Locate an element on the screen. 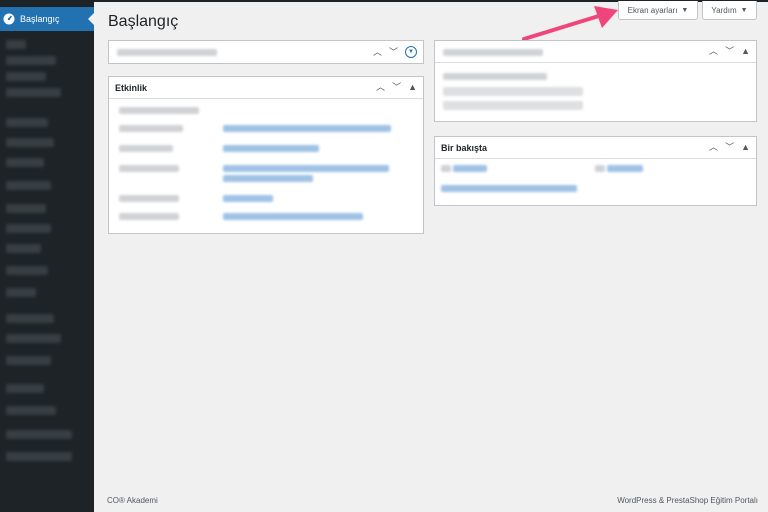 This screenshot has width=768, height=512. activity-widget: Etkinlik ︿ ﹀ ▲ is located at coordinates (266, 155).